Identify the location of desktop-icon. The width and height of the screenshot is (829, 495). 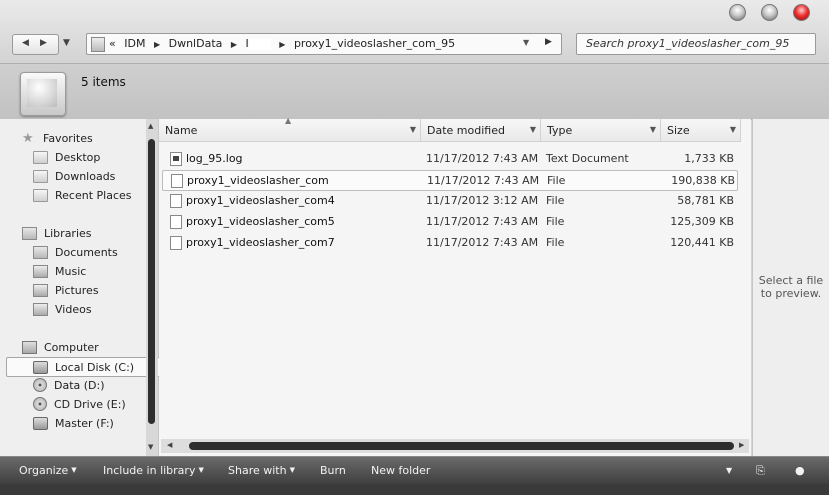
(40, 157).